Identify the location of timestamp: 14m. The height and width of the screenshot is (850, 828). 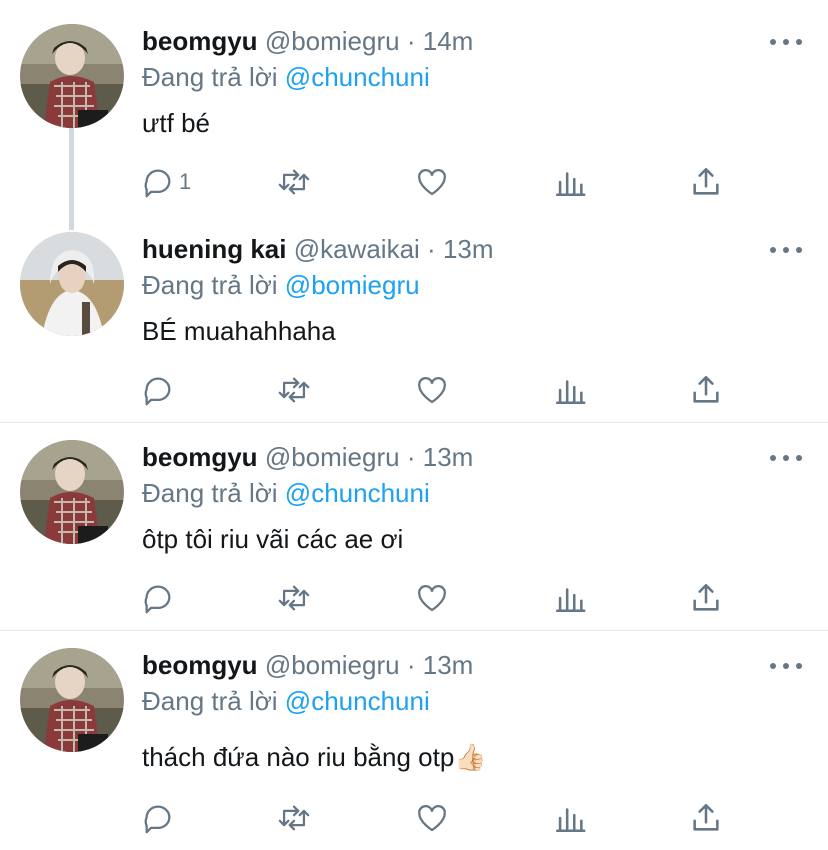
(448, 41).